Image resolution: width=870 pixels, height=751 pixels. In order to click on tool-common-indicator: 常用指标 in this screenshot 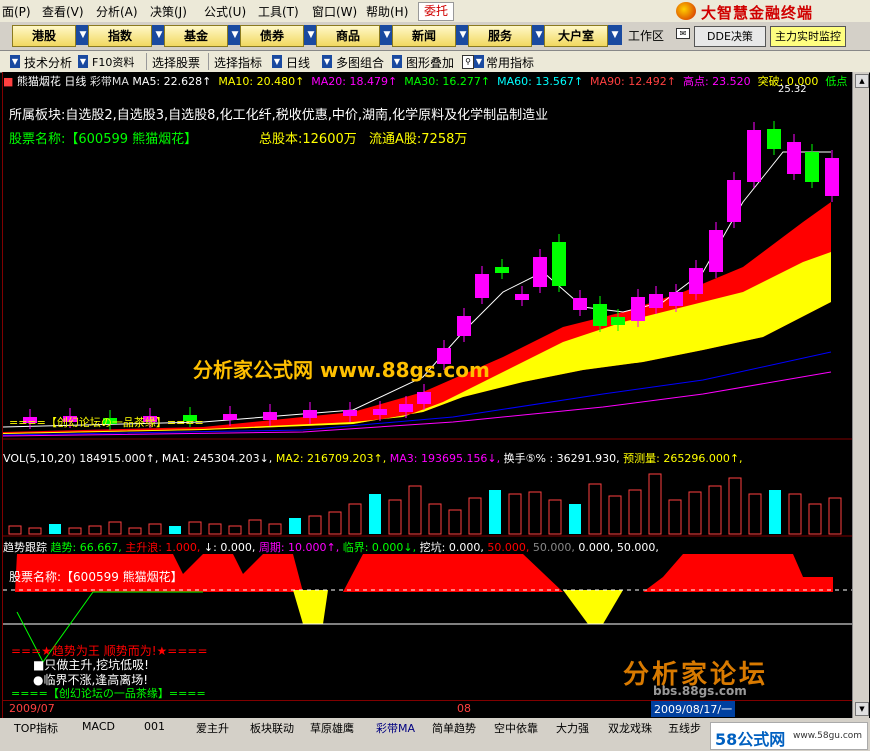, I will do `click(510, 62)`.